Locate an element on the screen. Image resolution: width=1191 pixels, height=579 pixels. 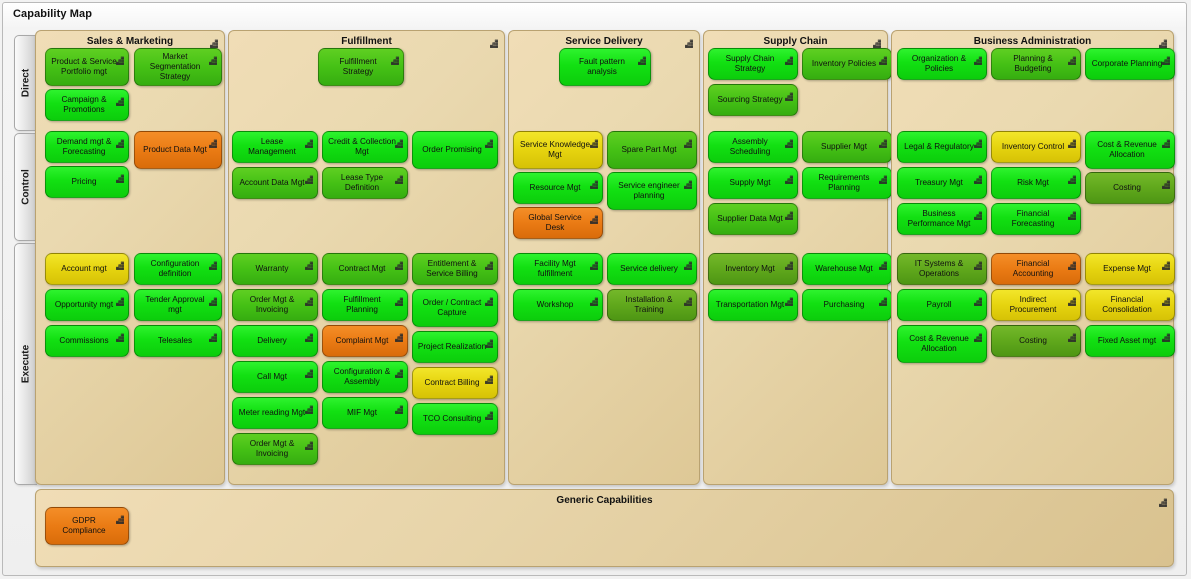
capability-box: Telesales is located at coordinates (178, 341).